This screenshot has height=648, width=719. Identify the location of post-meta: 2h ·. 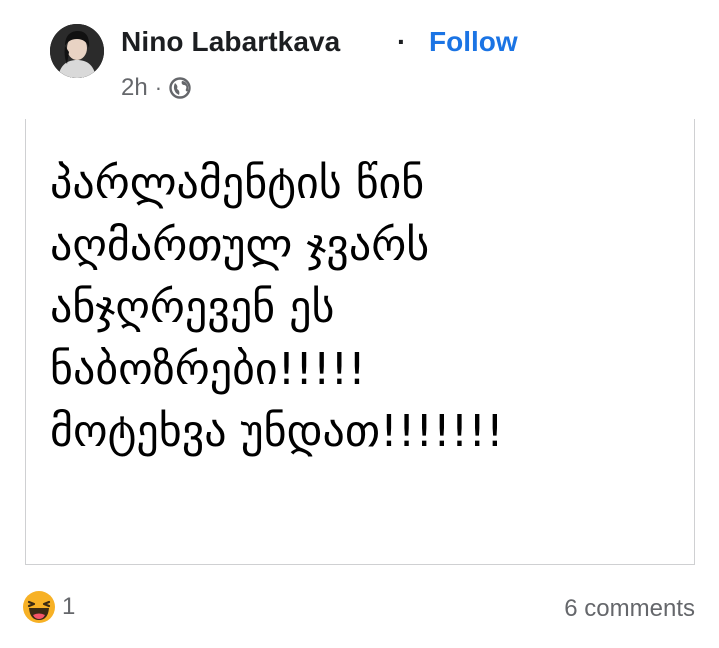
(156, 88).